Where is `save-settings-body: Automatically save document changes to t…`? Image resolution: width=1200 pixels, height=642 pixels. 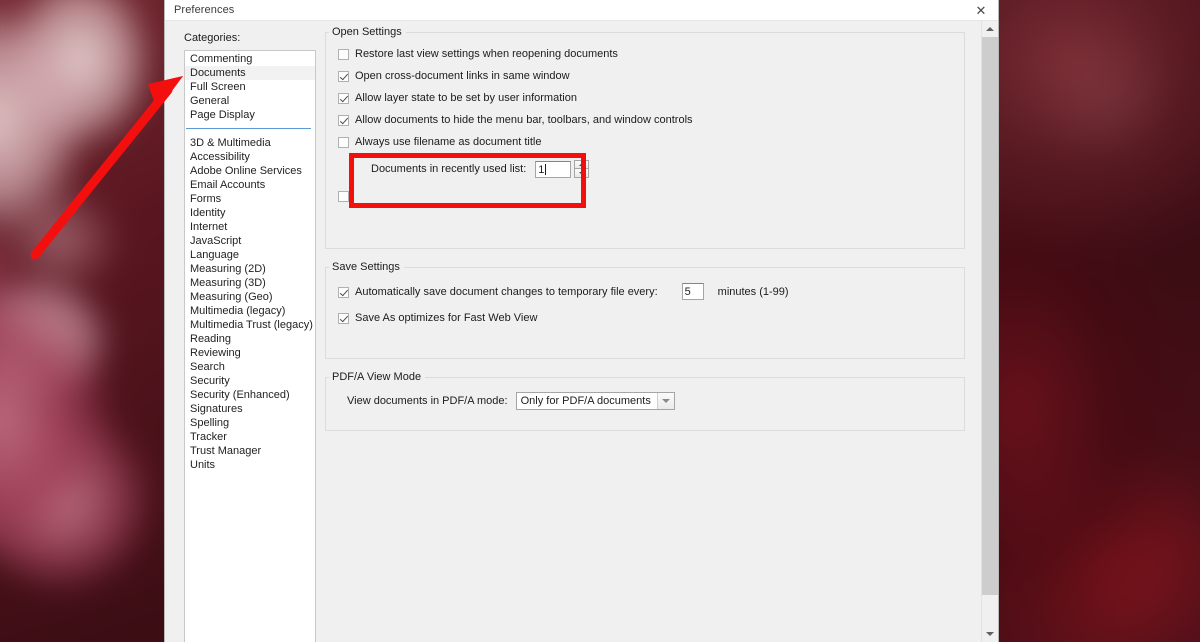
save-settings-body: Automatically save document changes to t… is located at coordinates (645, 303).